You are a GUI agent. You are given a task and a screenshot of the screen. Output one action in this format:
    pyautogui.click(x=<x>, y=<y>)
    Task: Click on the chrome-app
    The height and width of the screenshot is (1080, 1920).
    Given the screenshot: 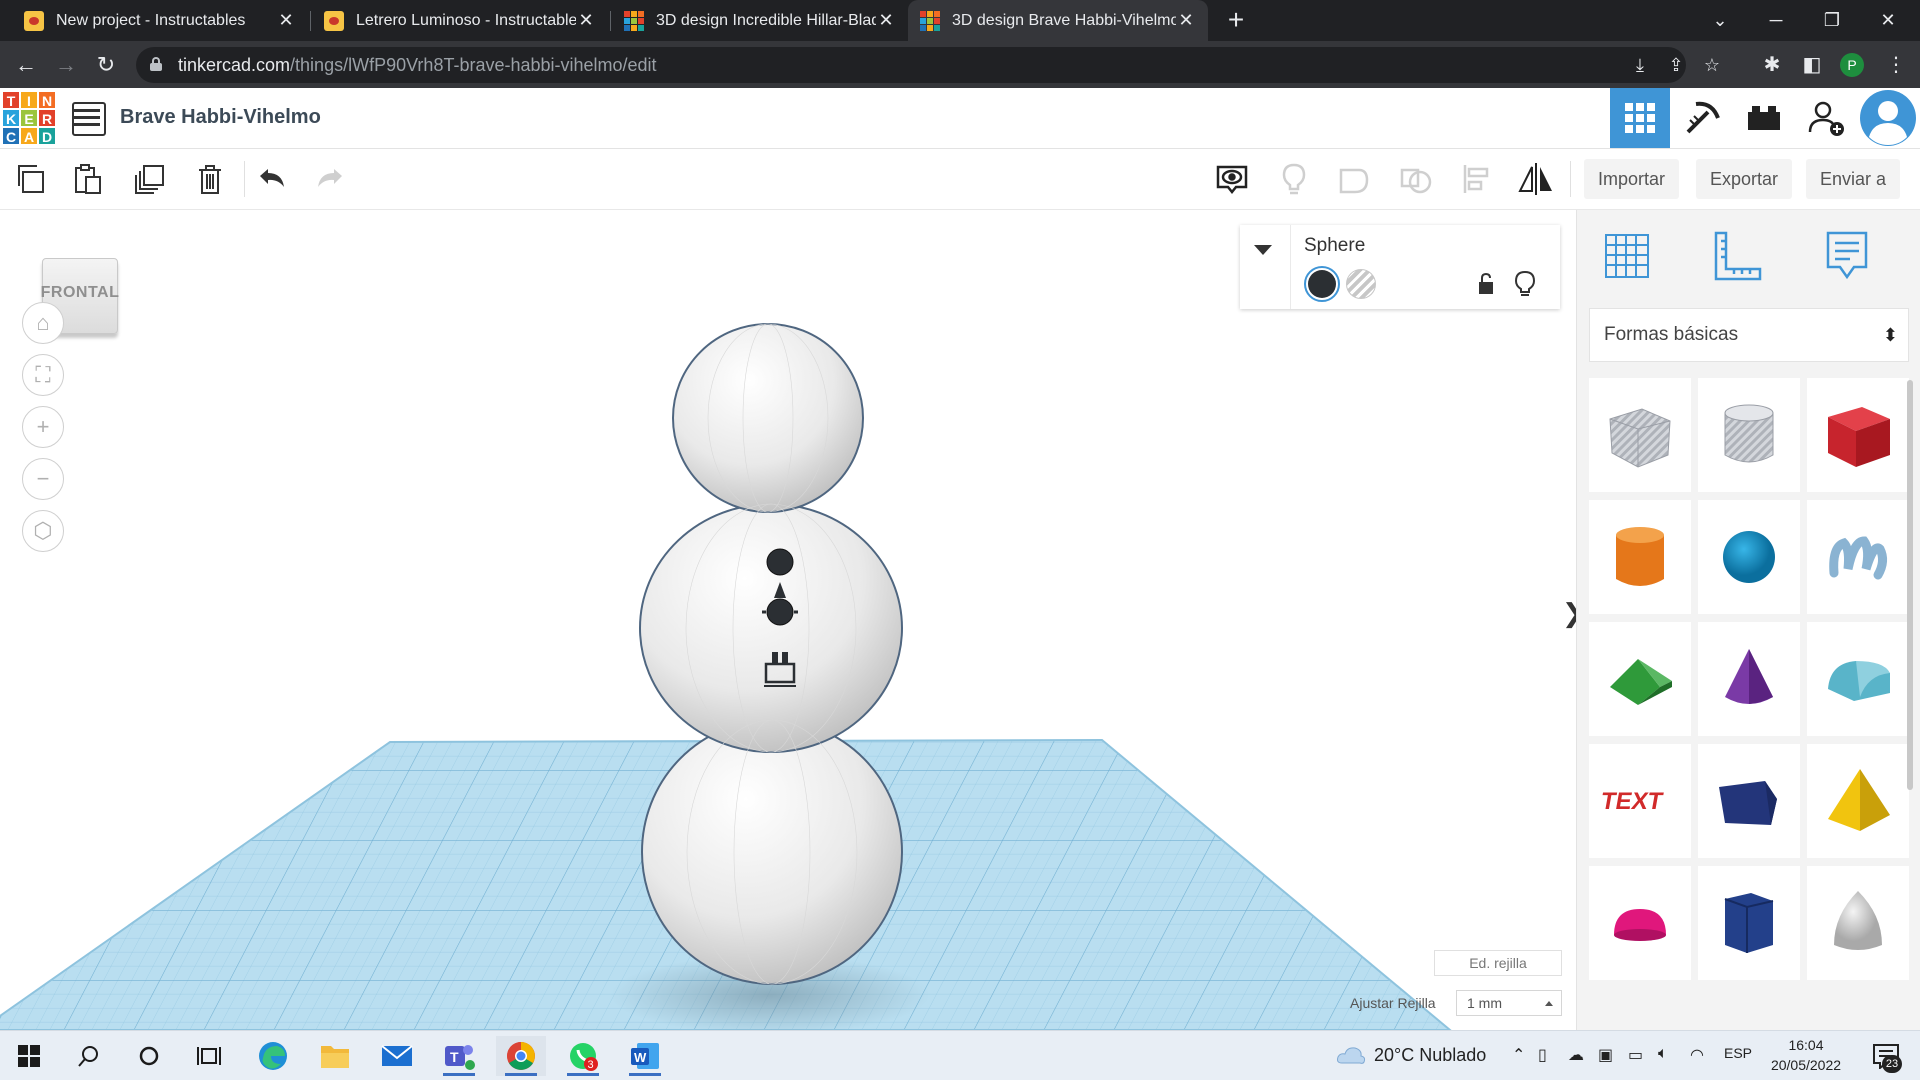 What is the action you would take?
    pyautogui.click(x=521, y=1056)
    